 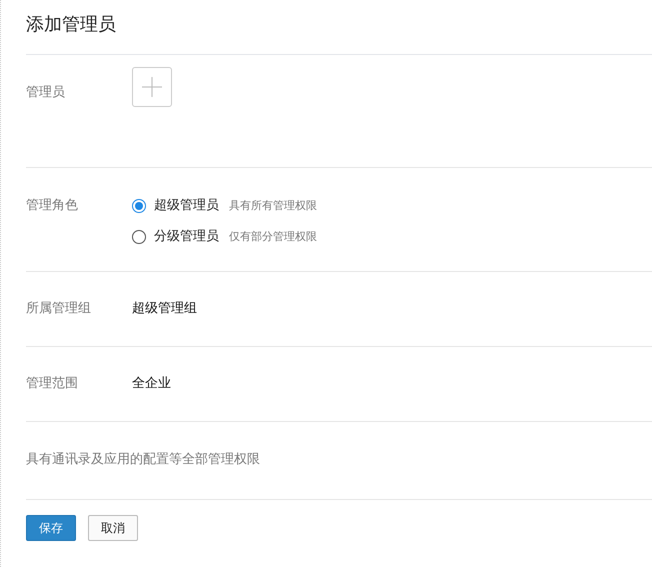 I want to click on field-label: 管理角色, so click(x=52, y=206).